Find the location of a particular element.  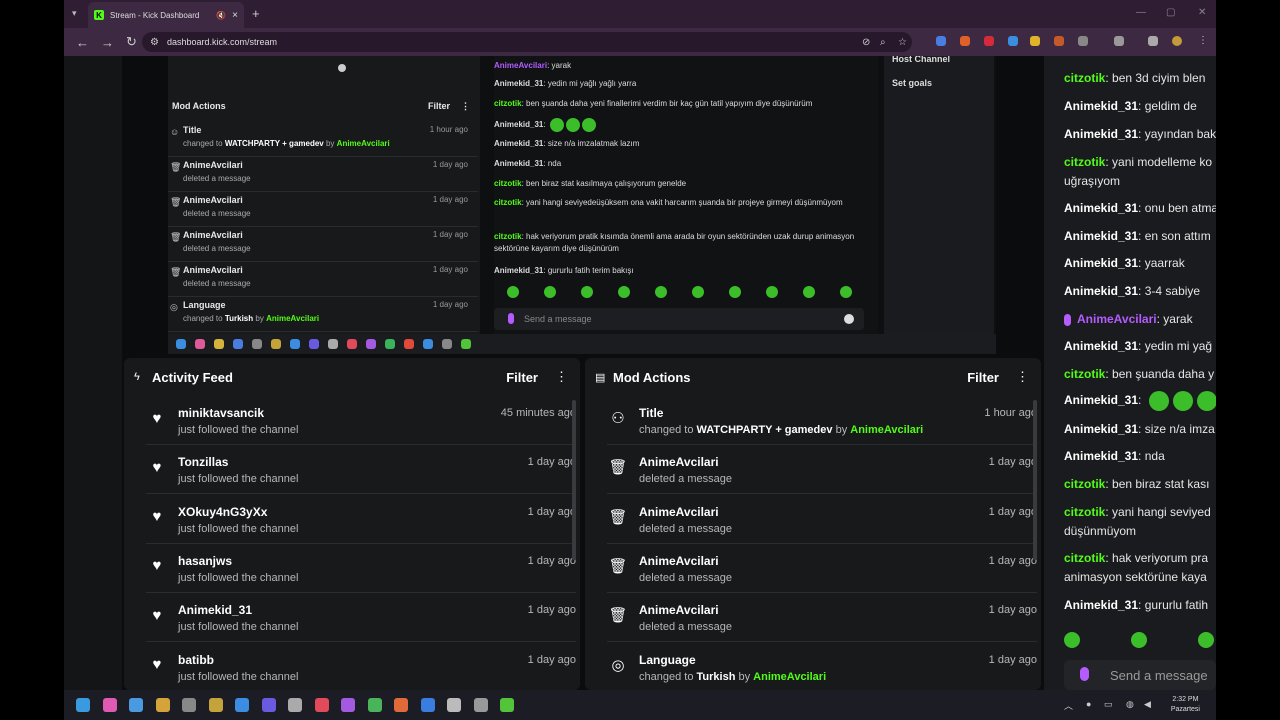

chat-username: AnimeAvcilari is located at coordinates (1117, 319).